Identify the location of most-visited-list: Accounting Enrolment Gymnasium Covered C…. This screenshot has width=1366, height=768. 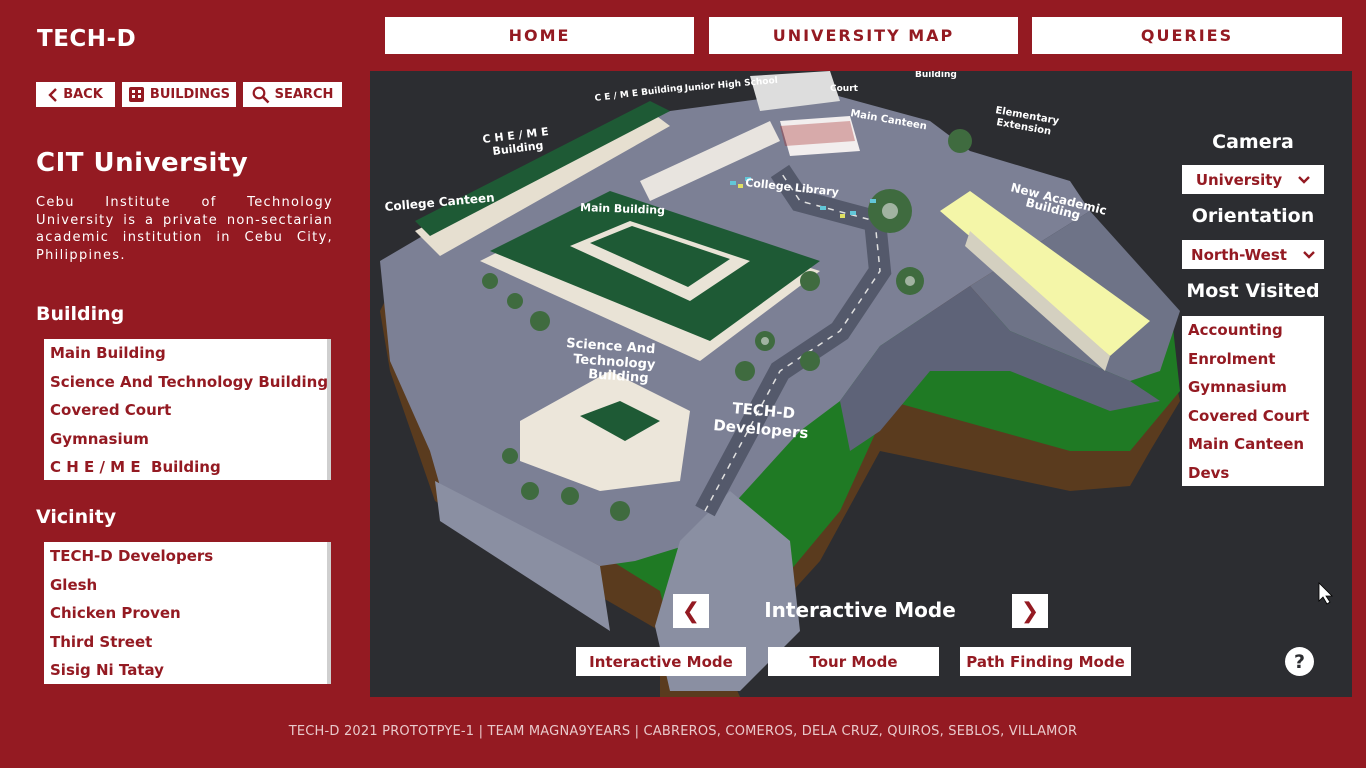
(1253, 401).